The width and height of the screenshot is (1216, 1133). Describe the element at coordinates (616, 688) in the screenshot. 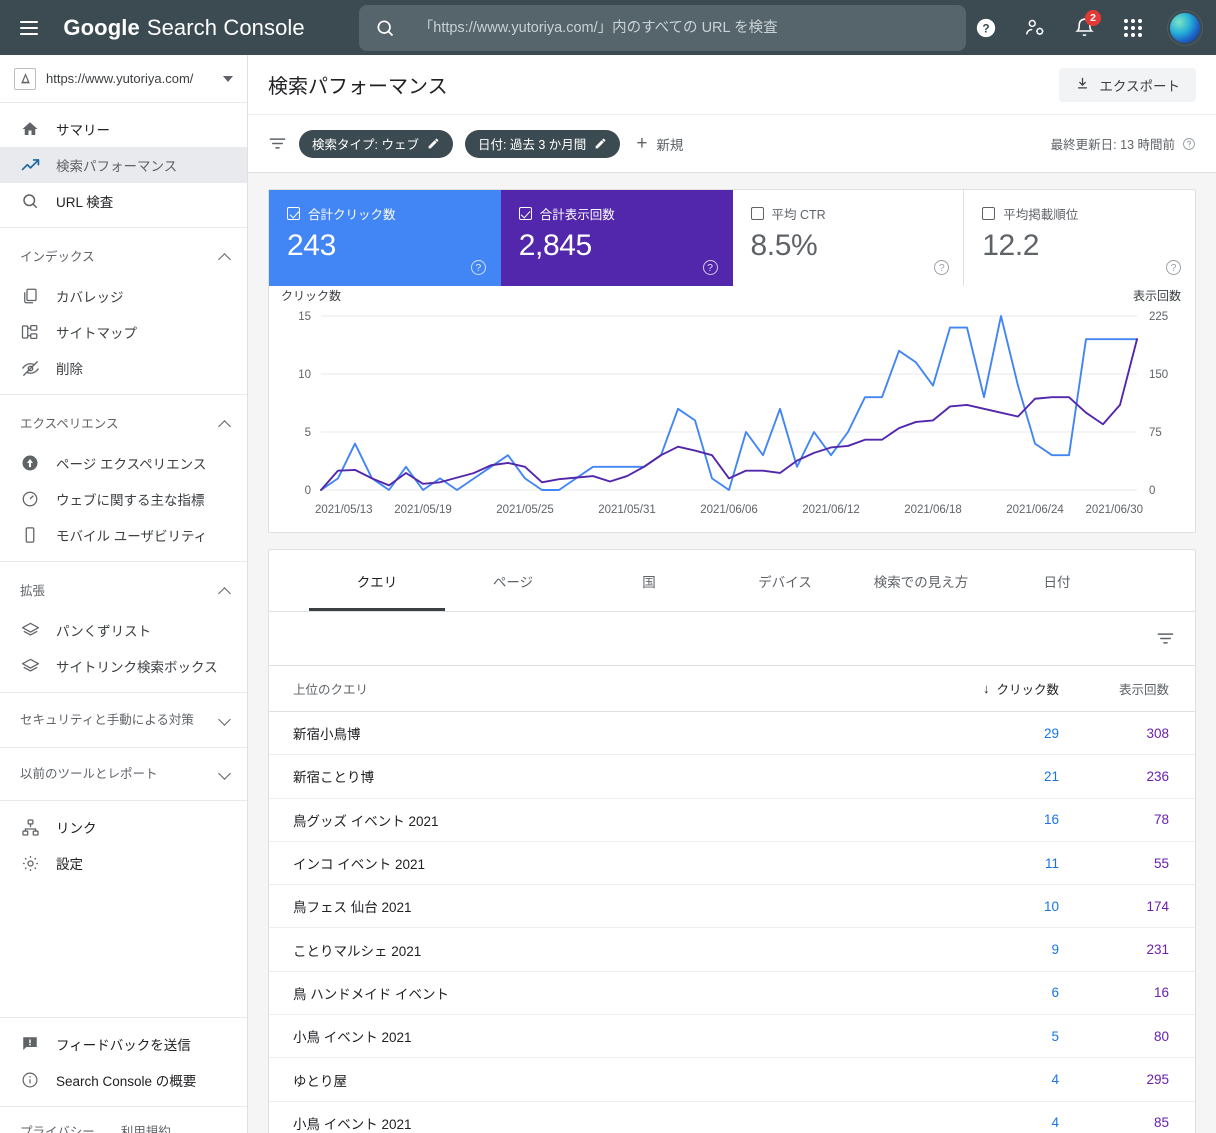

I see `column-header-query: 上位のクエリ` at that location.